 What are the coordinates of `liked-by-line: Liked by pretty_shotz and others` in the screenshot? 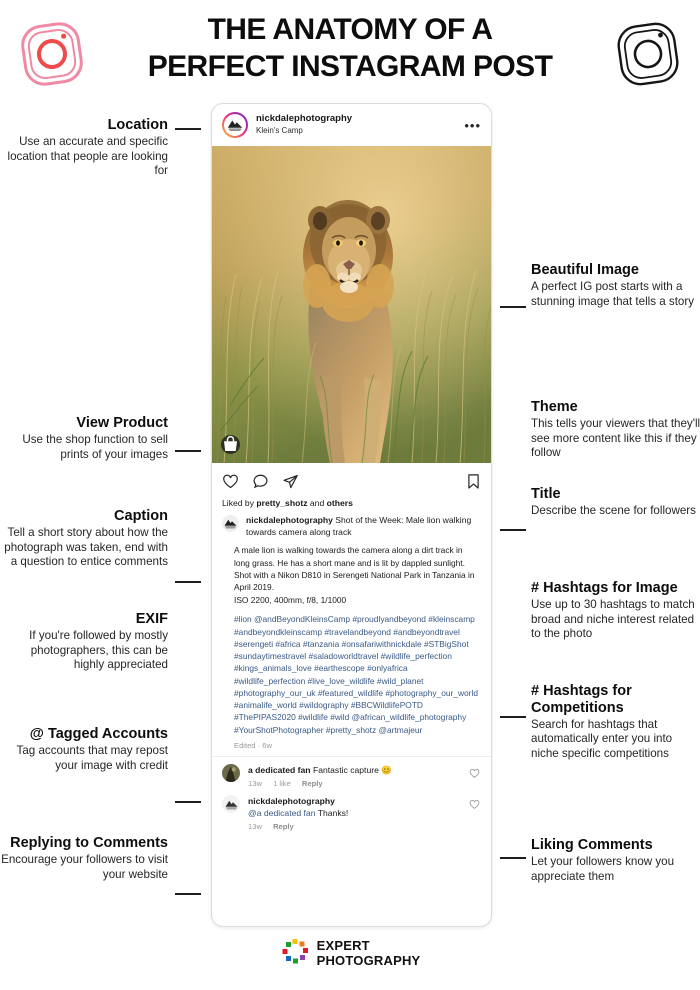 It's located at (351, 501).